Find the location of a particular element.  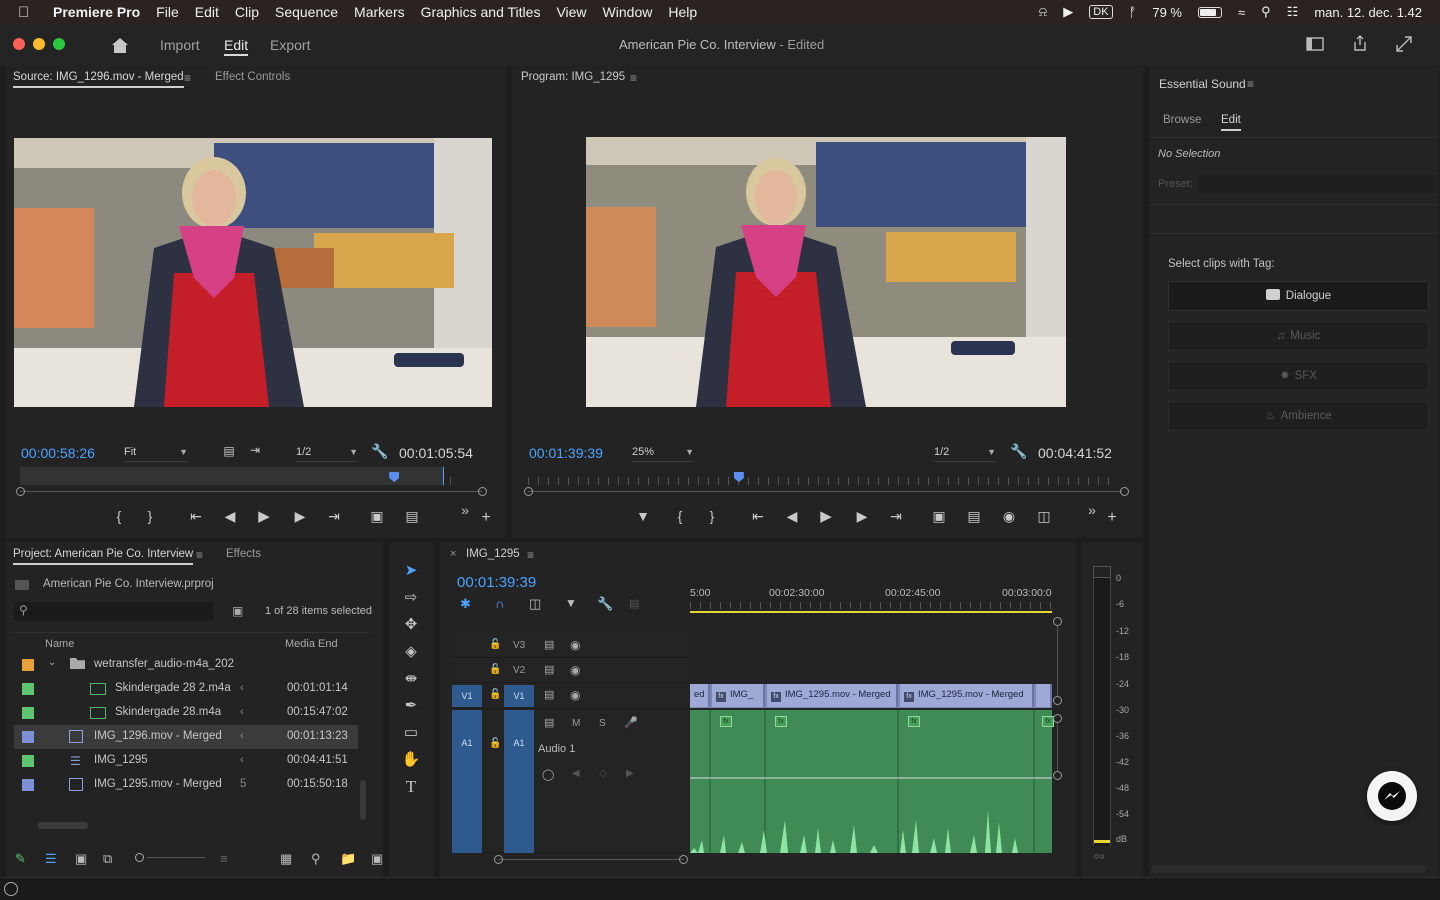

list-item: ☰ IMG_1295 ‹ 00:04:41:51 is located at coordinates (186, 761).